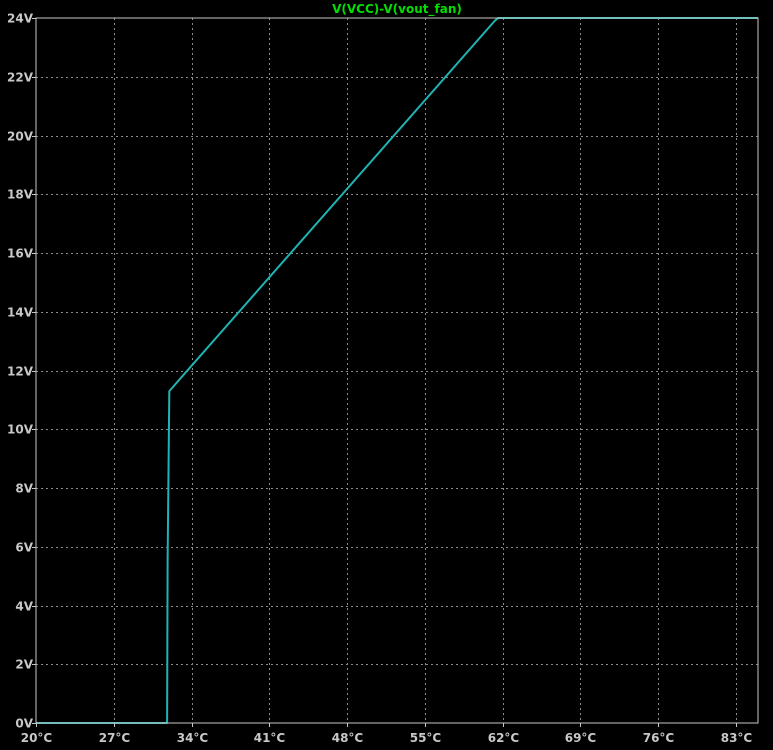 This screenshot has height=750, width=773. I want to click on y-tick-label: 6V, so click(24, 548).